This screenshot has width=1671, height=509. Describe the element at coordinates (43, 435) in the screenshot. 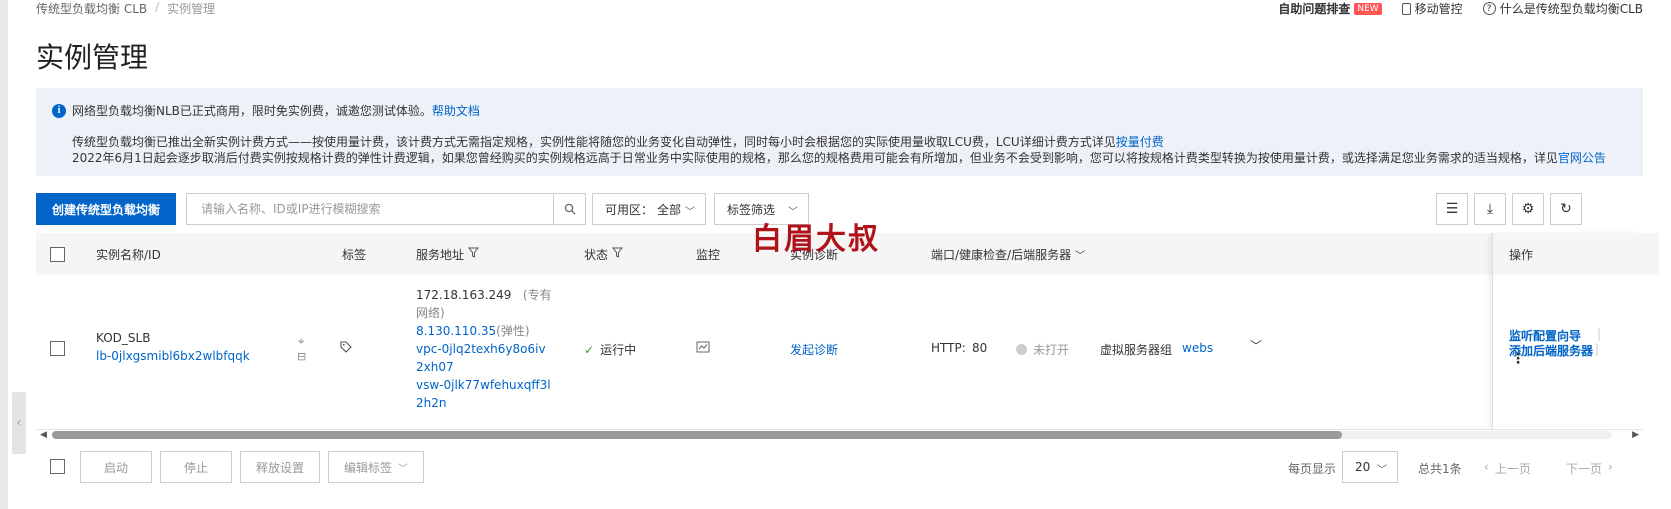

I see `scroll-left-icon: ◀` at that location.